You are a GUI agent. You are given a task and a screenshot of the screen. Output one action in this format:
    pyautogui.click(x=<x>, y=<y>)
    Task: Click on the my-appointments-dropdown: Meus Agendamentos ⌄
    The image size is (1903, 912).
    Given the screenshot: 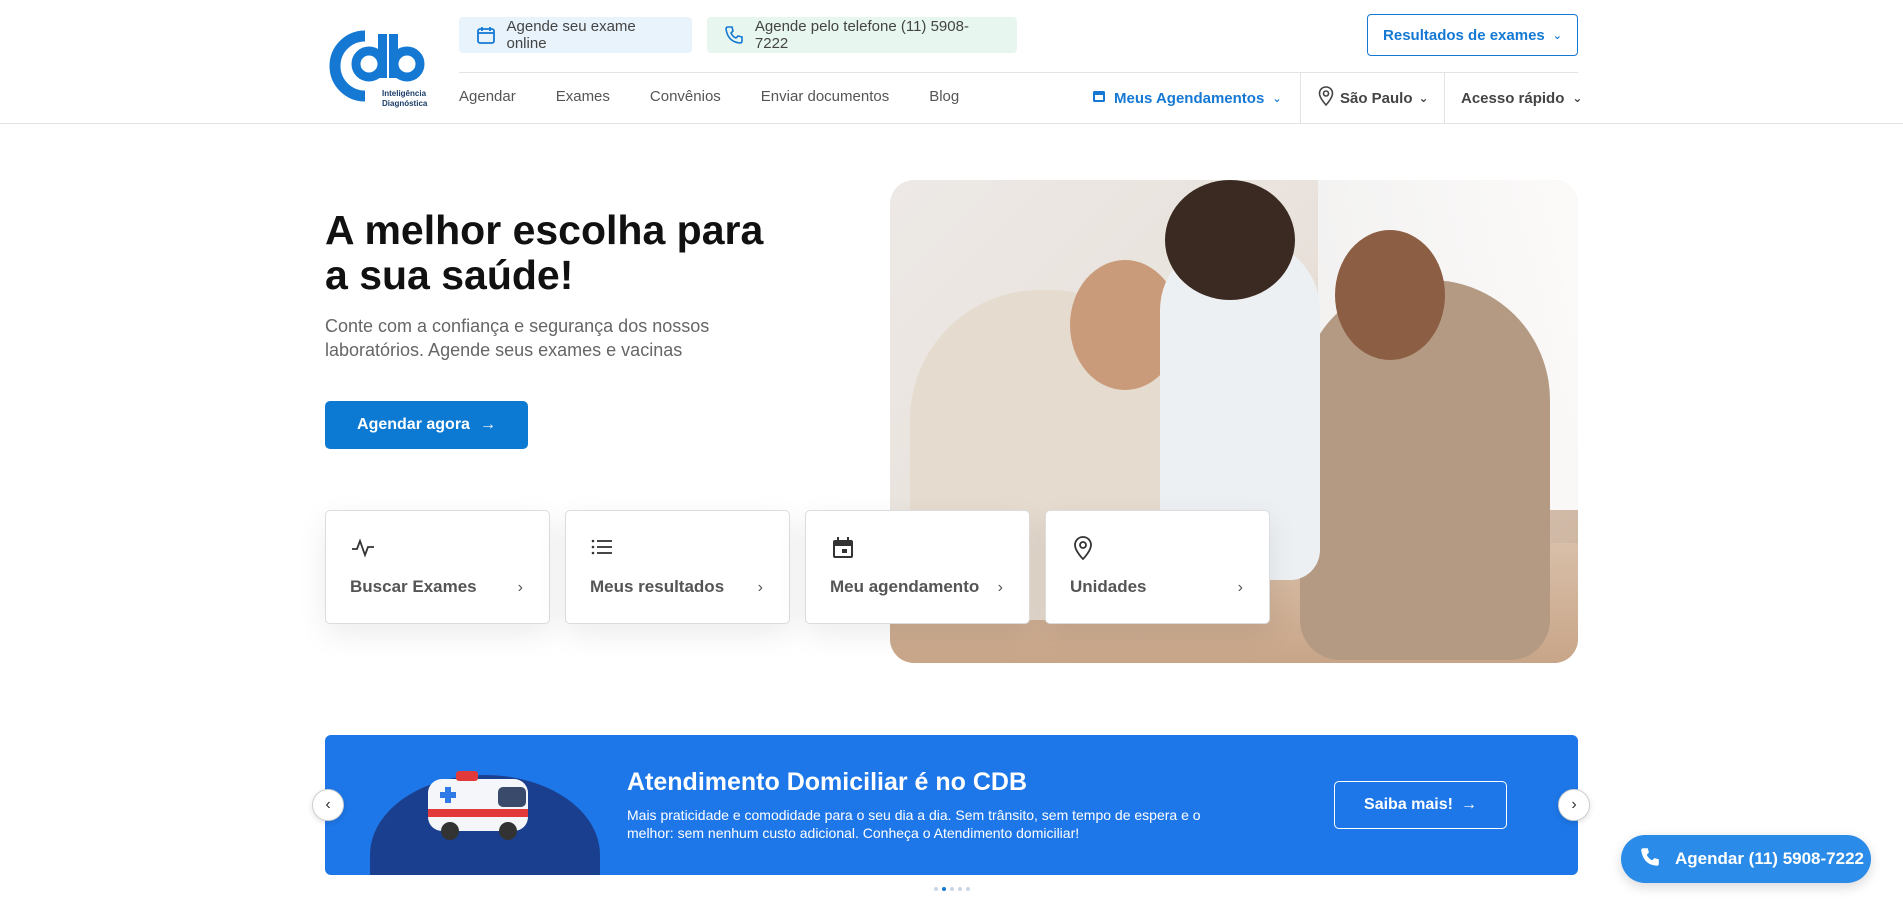 What is the action you would take?
    pyautogui.click(x=1187, y=98)
    